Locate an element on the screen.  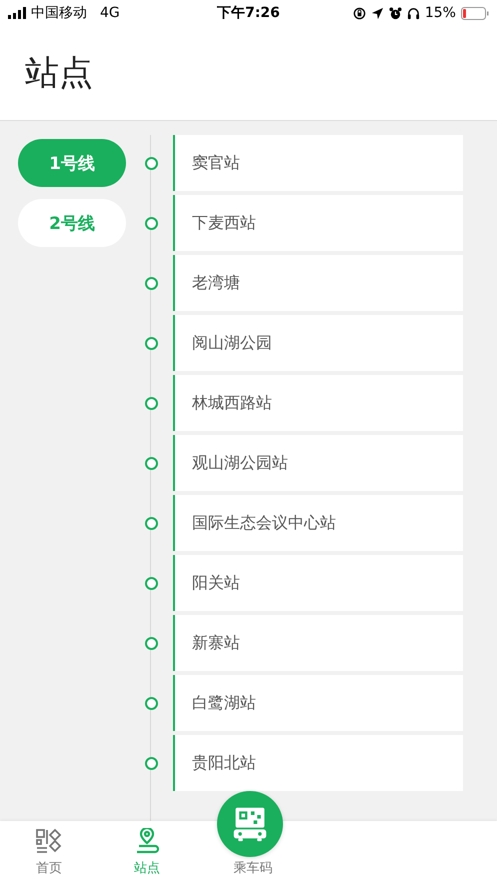
ride-code-button is located at coordinates (250, 824).